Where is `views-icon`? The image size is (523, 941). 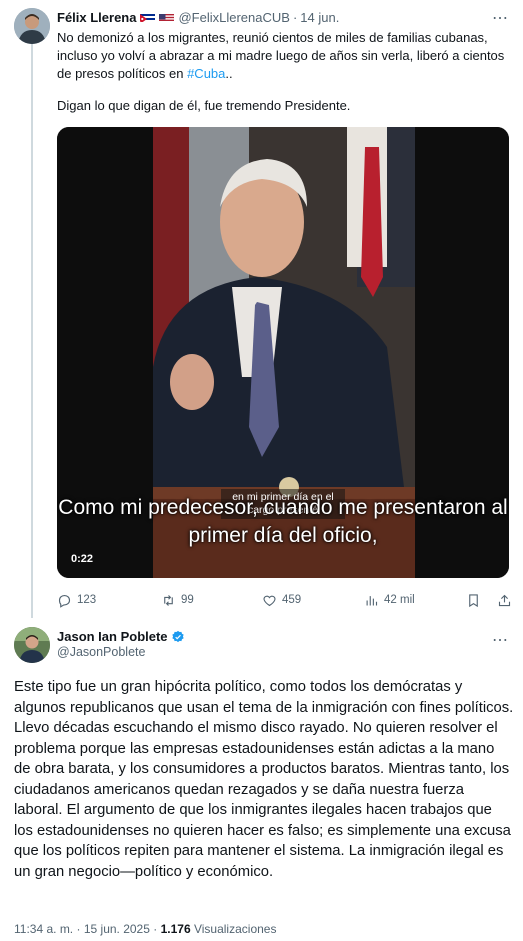
views-icon is located at coordinates (372, 600).